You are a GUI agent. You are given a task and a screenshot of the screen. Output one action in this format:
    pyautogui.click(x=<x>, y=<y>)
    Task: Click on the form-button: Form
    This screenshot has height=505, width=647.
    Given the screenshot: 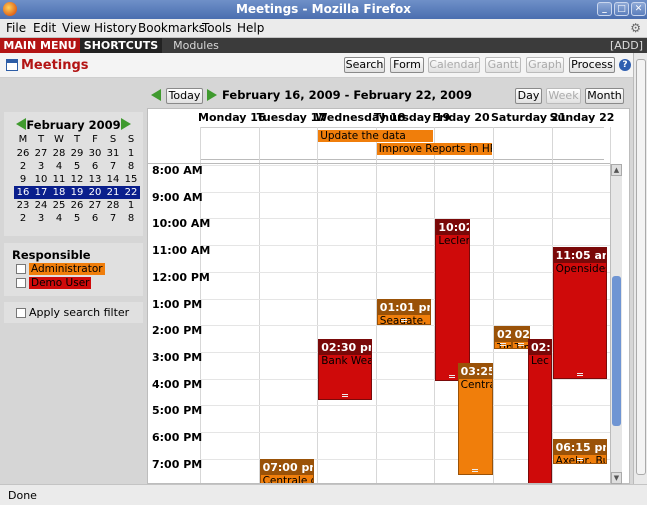 What is the action you would take?
    pyautogui.click(x=407, y=65)
    